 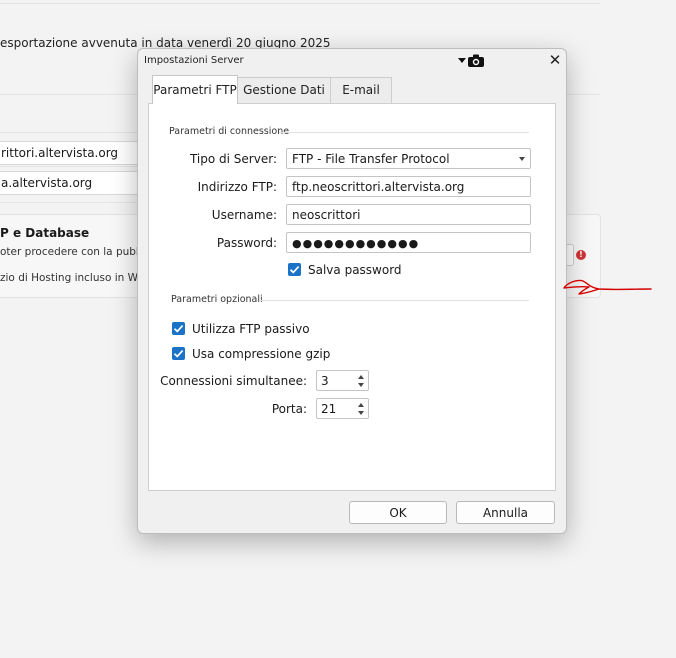 I want to click on tab-gestione-dati: Gestione Dati, so click(x=284, y=90).